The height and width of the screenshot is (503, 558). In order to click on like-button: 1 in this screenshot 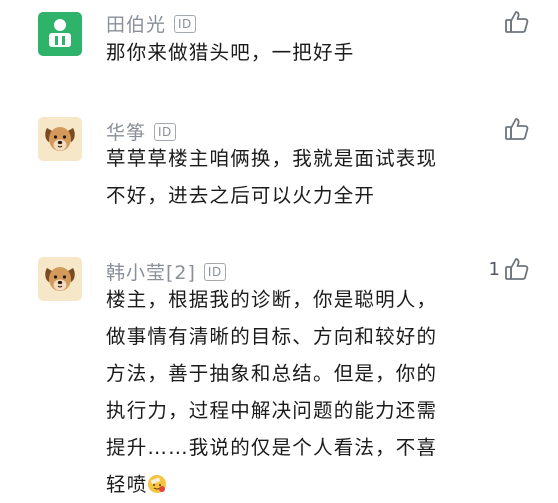, I will do `click(509, 269)`.